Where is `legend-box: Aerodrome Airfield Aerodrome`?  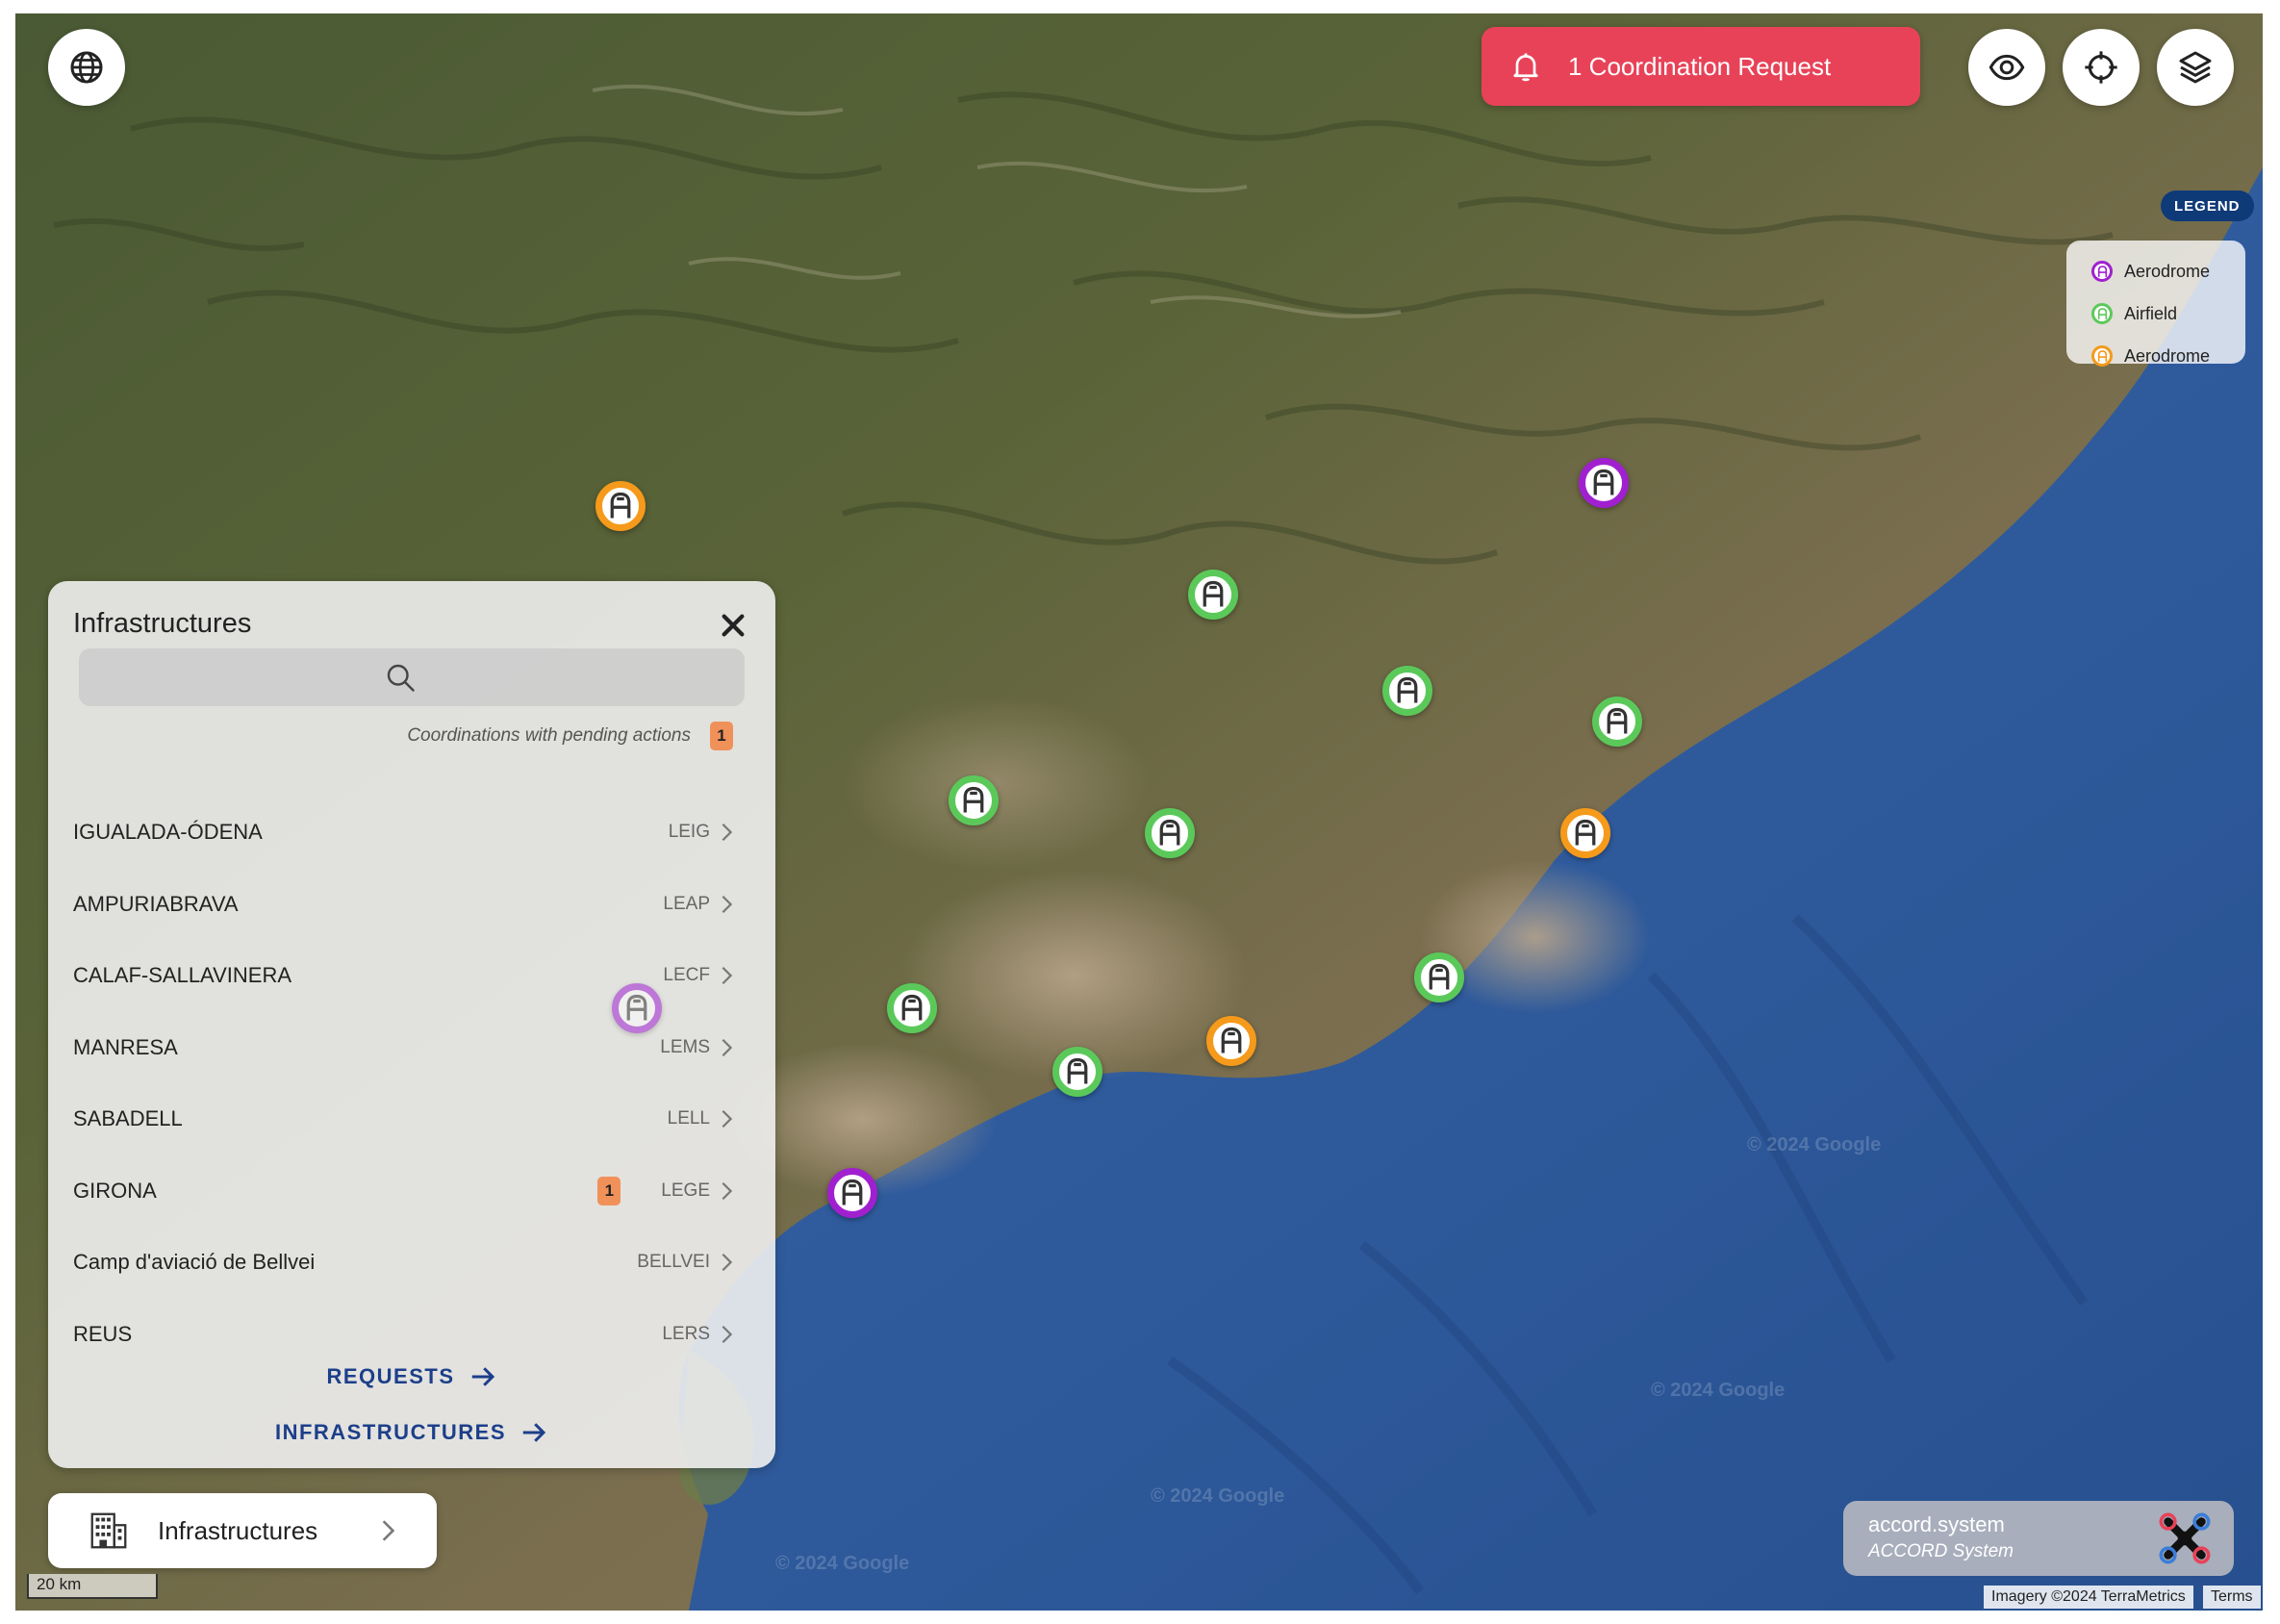 legend-box: Aerodrome Airfield Aerodrome is located at coordinates (2155, 304).